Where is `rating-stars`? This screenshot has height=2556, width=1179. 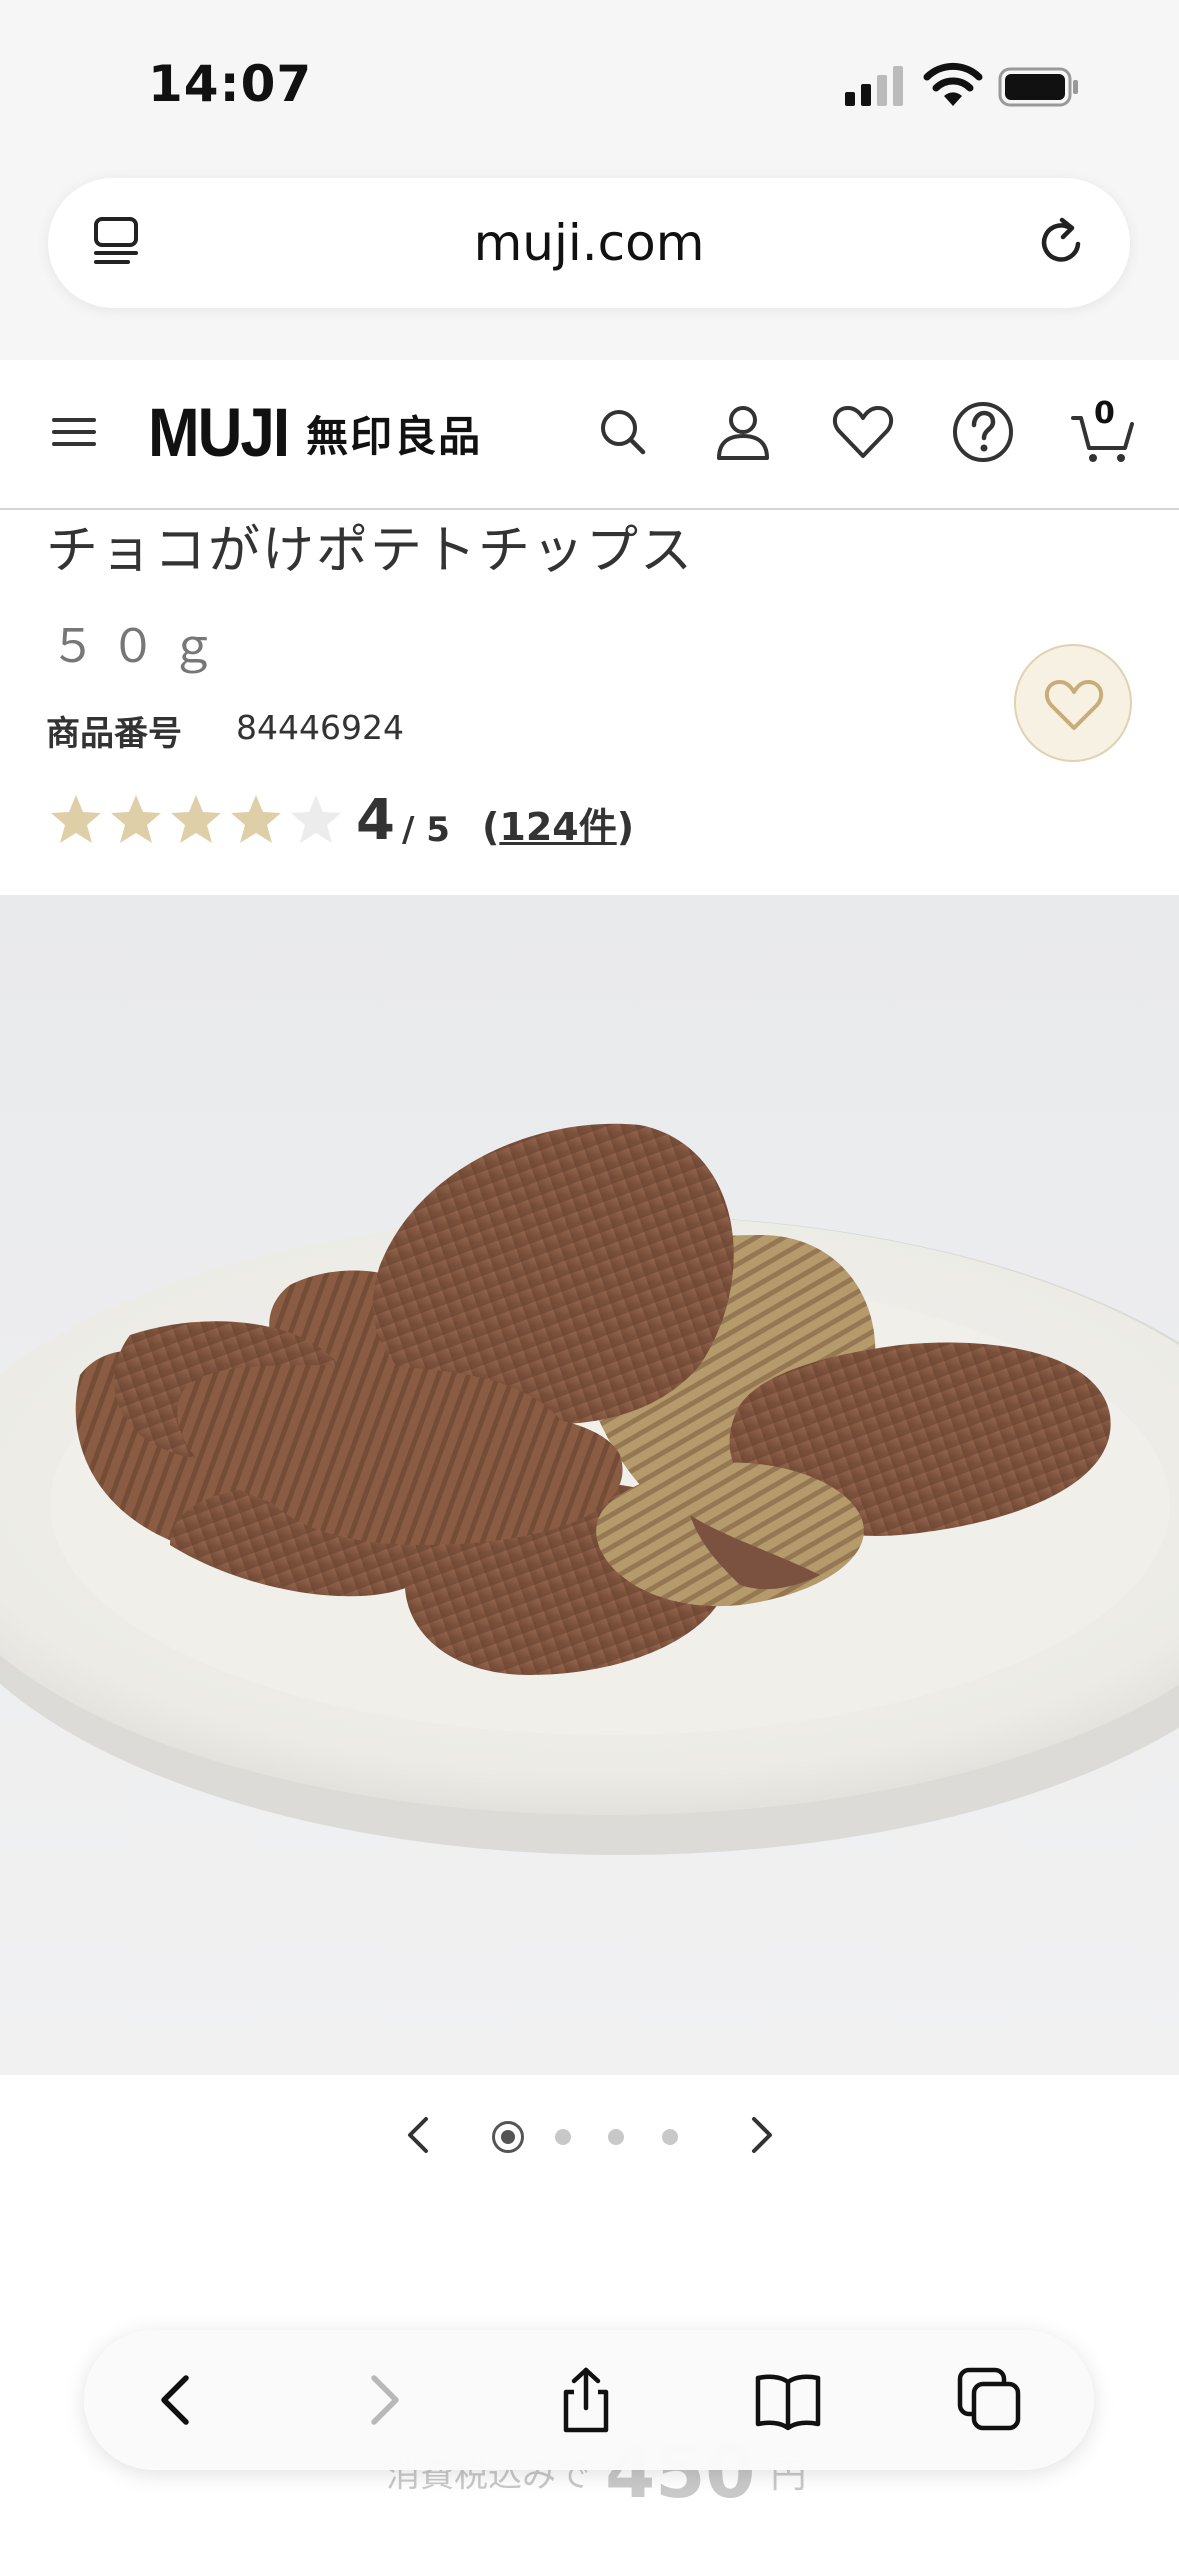 rating-stars is located at coordinates (196, 820).